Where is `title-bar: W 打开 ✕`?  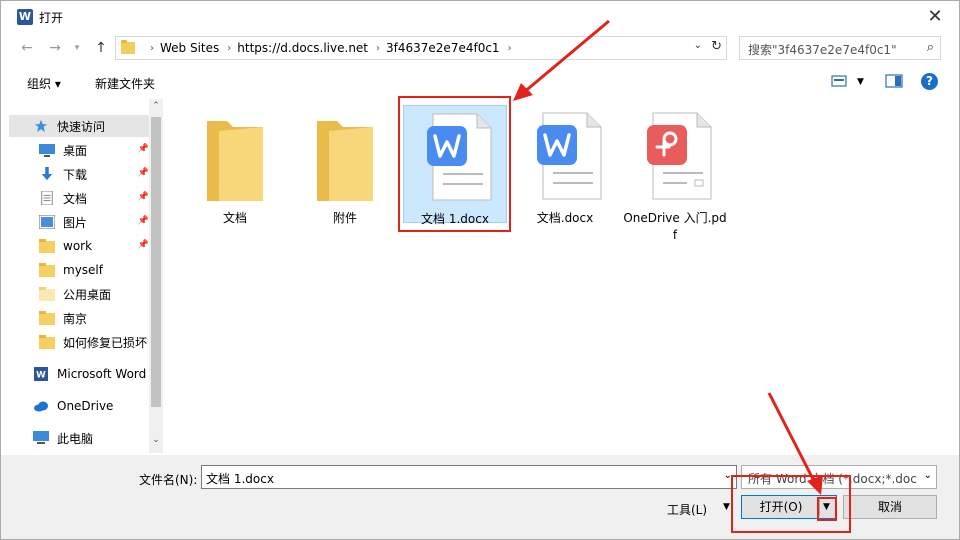
title-bar: W 打开 ✕ is located at coordinates (480, 17).